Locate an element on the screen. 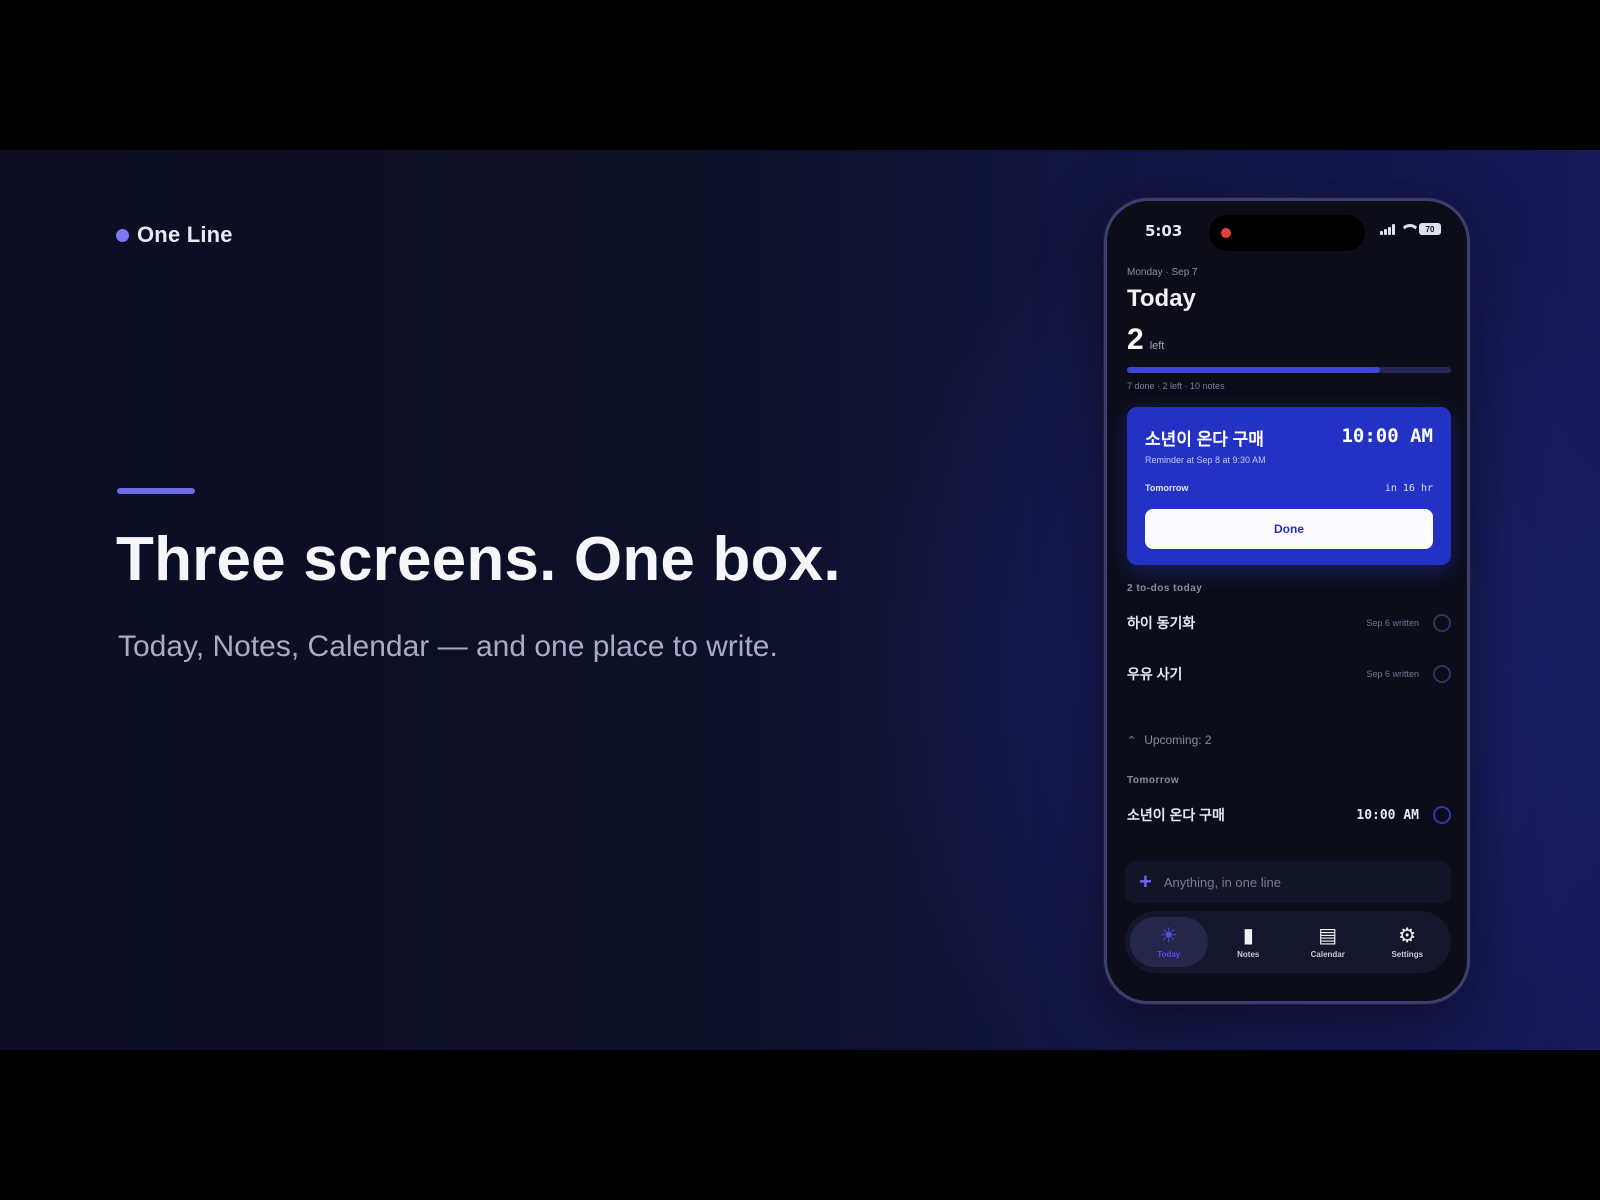 This screenshot has height=1200, width=1600. status-bar: 5:03 70 is located at coordinates (1287, 233).